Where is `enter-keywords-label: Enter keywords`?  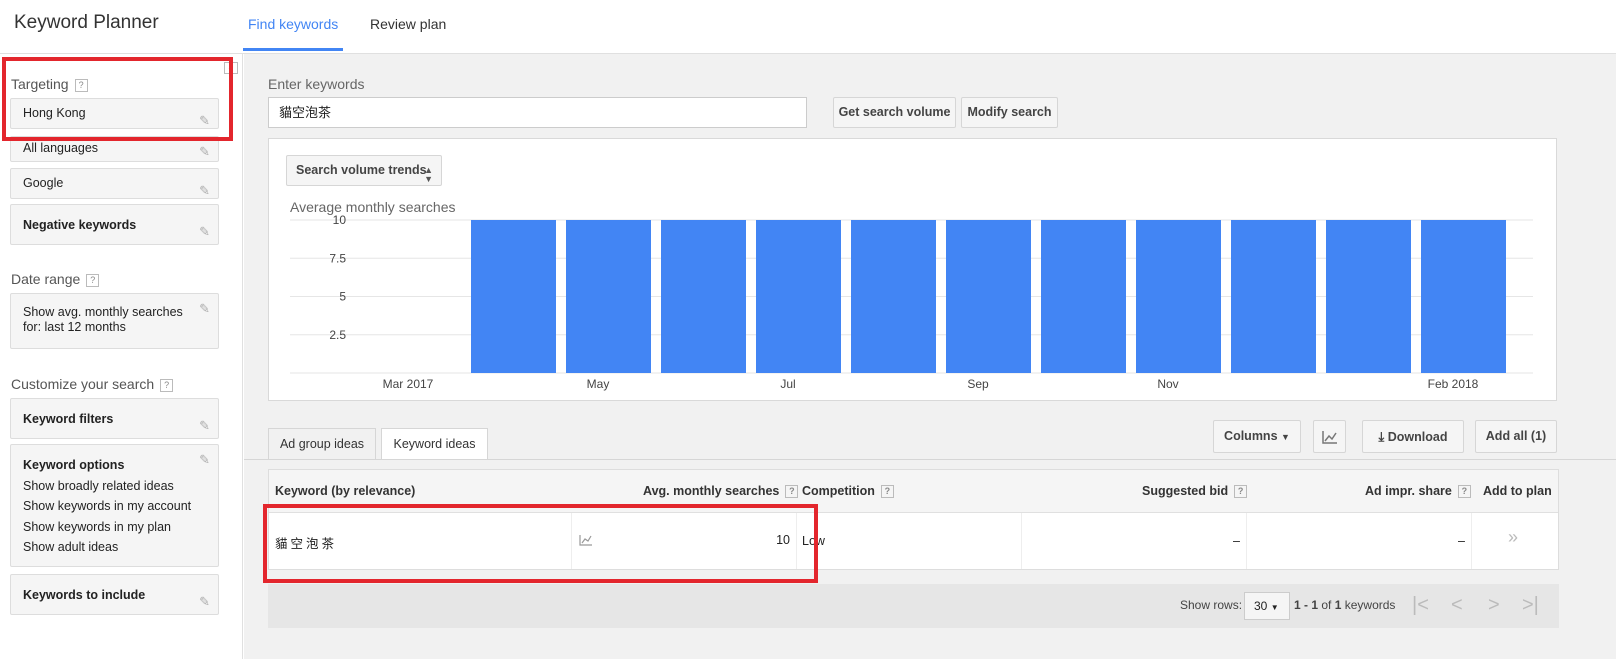
enter-keywords-label: Enter keywords is located at coordinates (316, 84).